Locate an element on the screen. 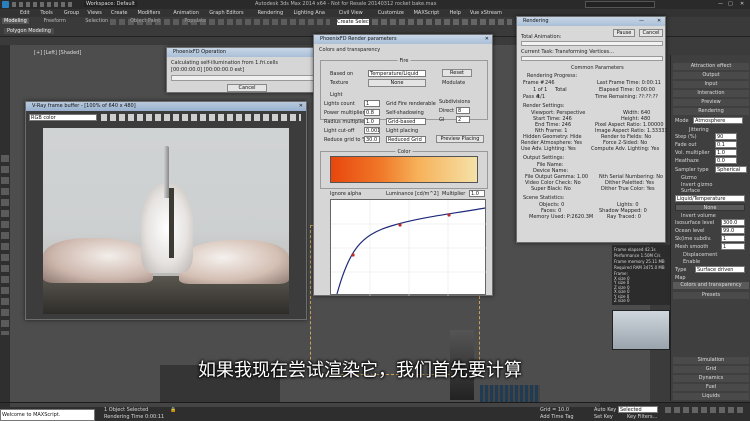  render-params-close-icon: ✕ is located at coordinates (487, 39).